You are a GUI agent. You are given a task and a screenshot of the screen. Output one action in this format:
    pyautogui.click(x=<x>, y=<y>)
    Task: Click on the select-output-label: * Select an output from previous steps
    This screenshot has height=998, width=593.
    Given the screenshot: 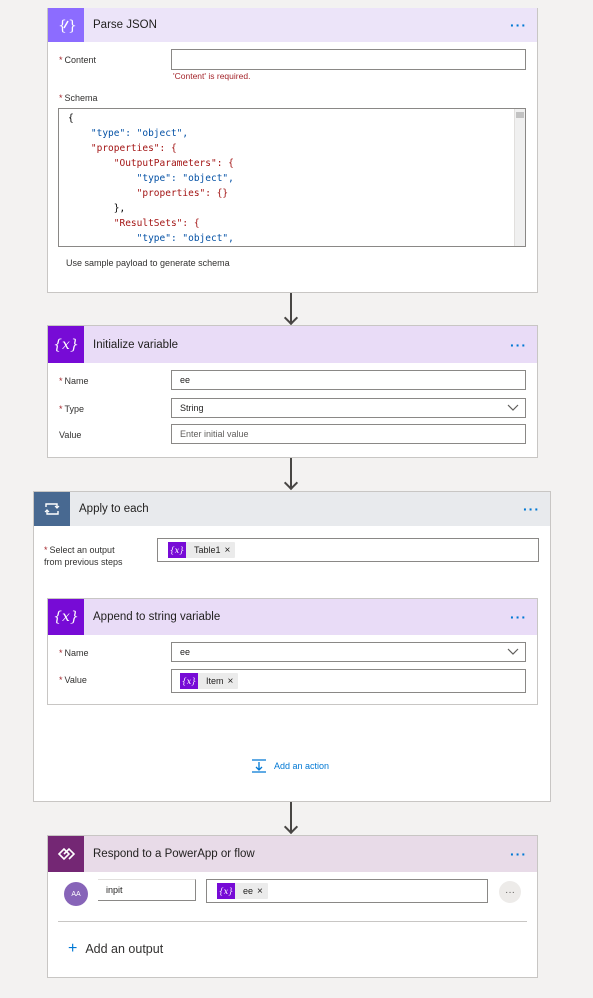 What is the action you would take?
    pyautogui.click(x=83, y=556)
    